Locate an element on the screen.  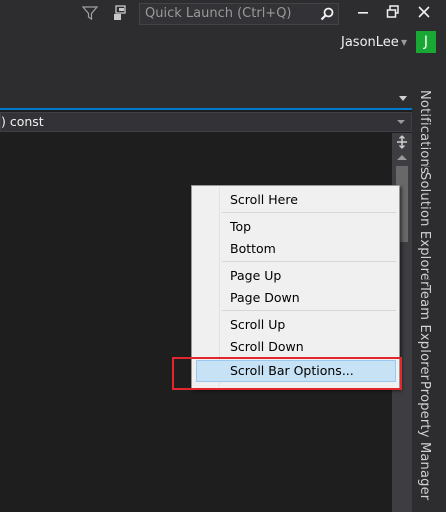
menu-item-scroll-down: Scroll Down is located at coordinates (309, 347).